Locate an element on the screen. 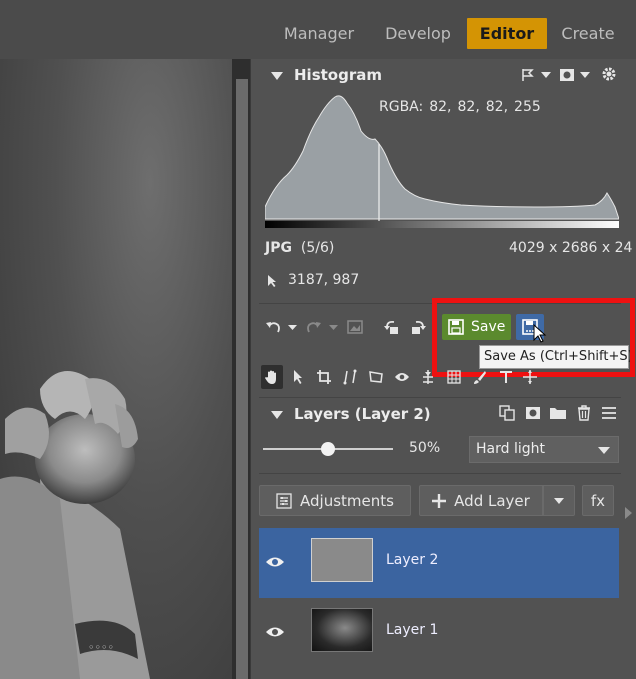 This screenshot has height=679, width=636. add-layer-button: Add Layer is located at coordinates (481, 500).